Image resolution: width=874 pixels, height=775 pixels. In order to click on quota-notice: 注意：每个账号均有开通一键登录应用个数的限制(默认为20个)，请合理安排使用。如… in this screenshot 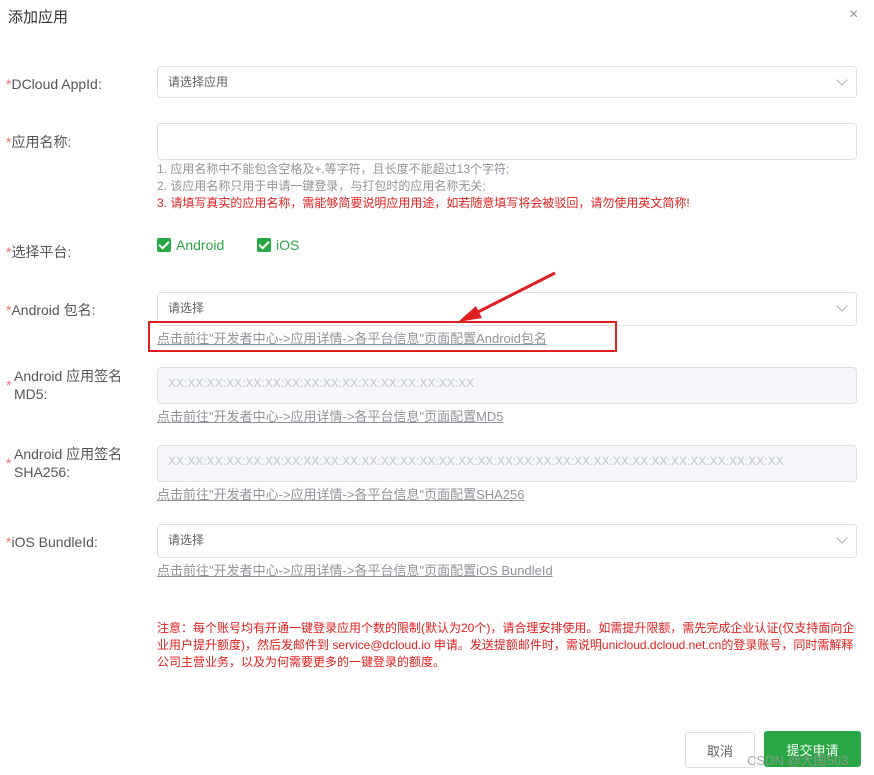, I will do `click(506, 645)`.